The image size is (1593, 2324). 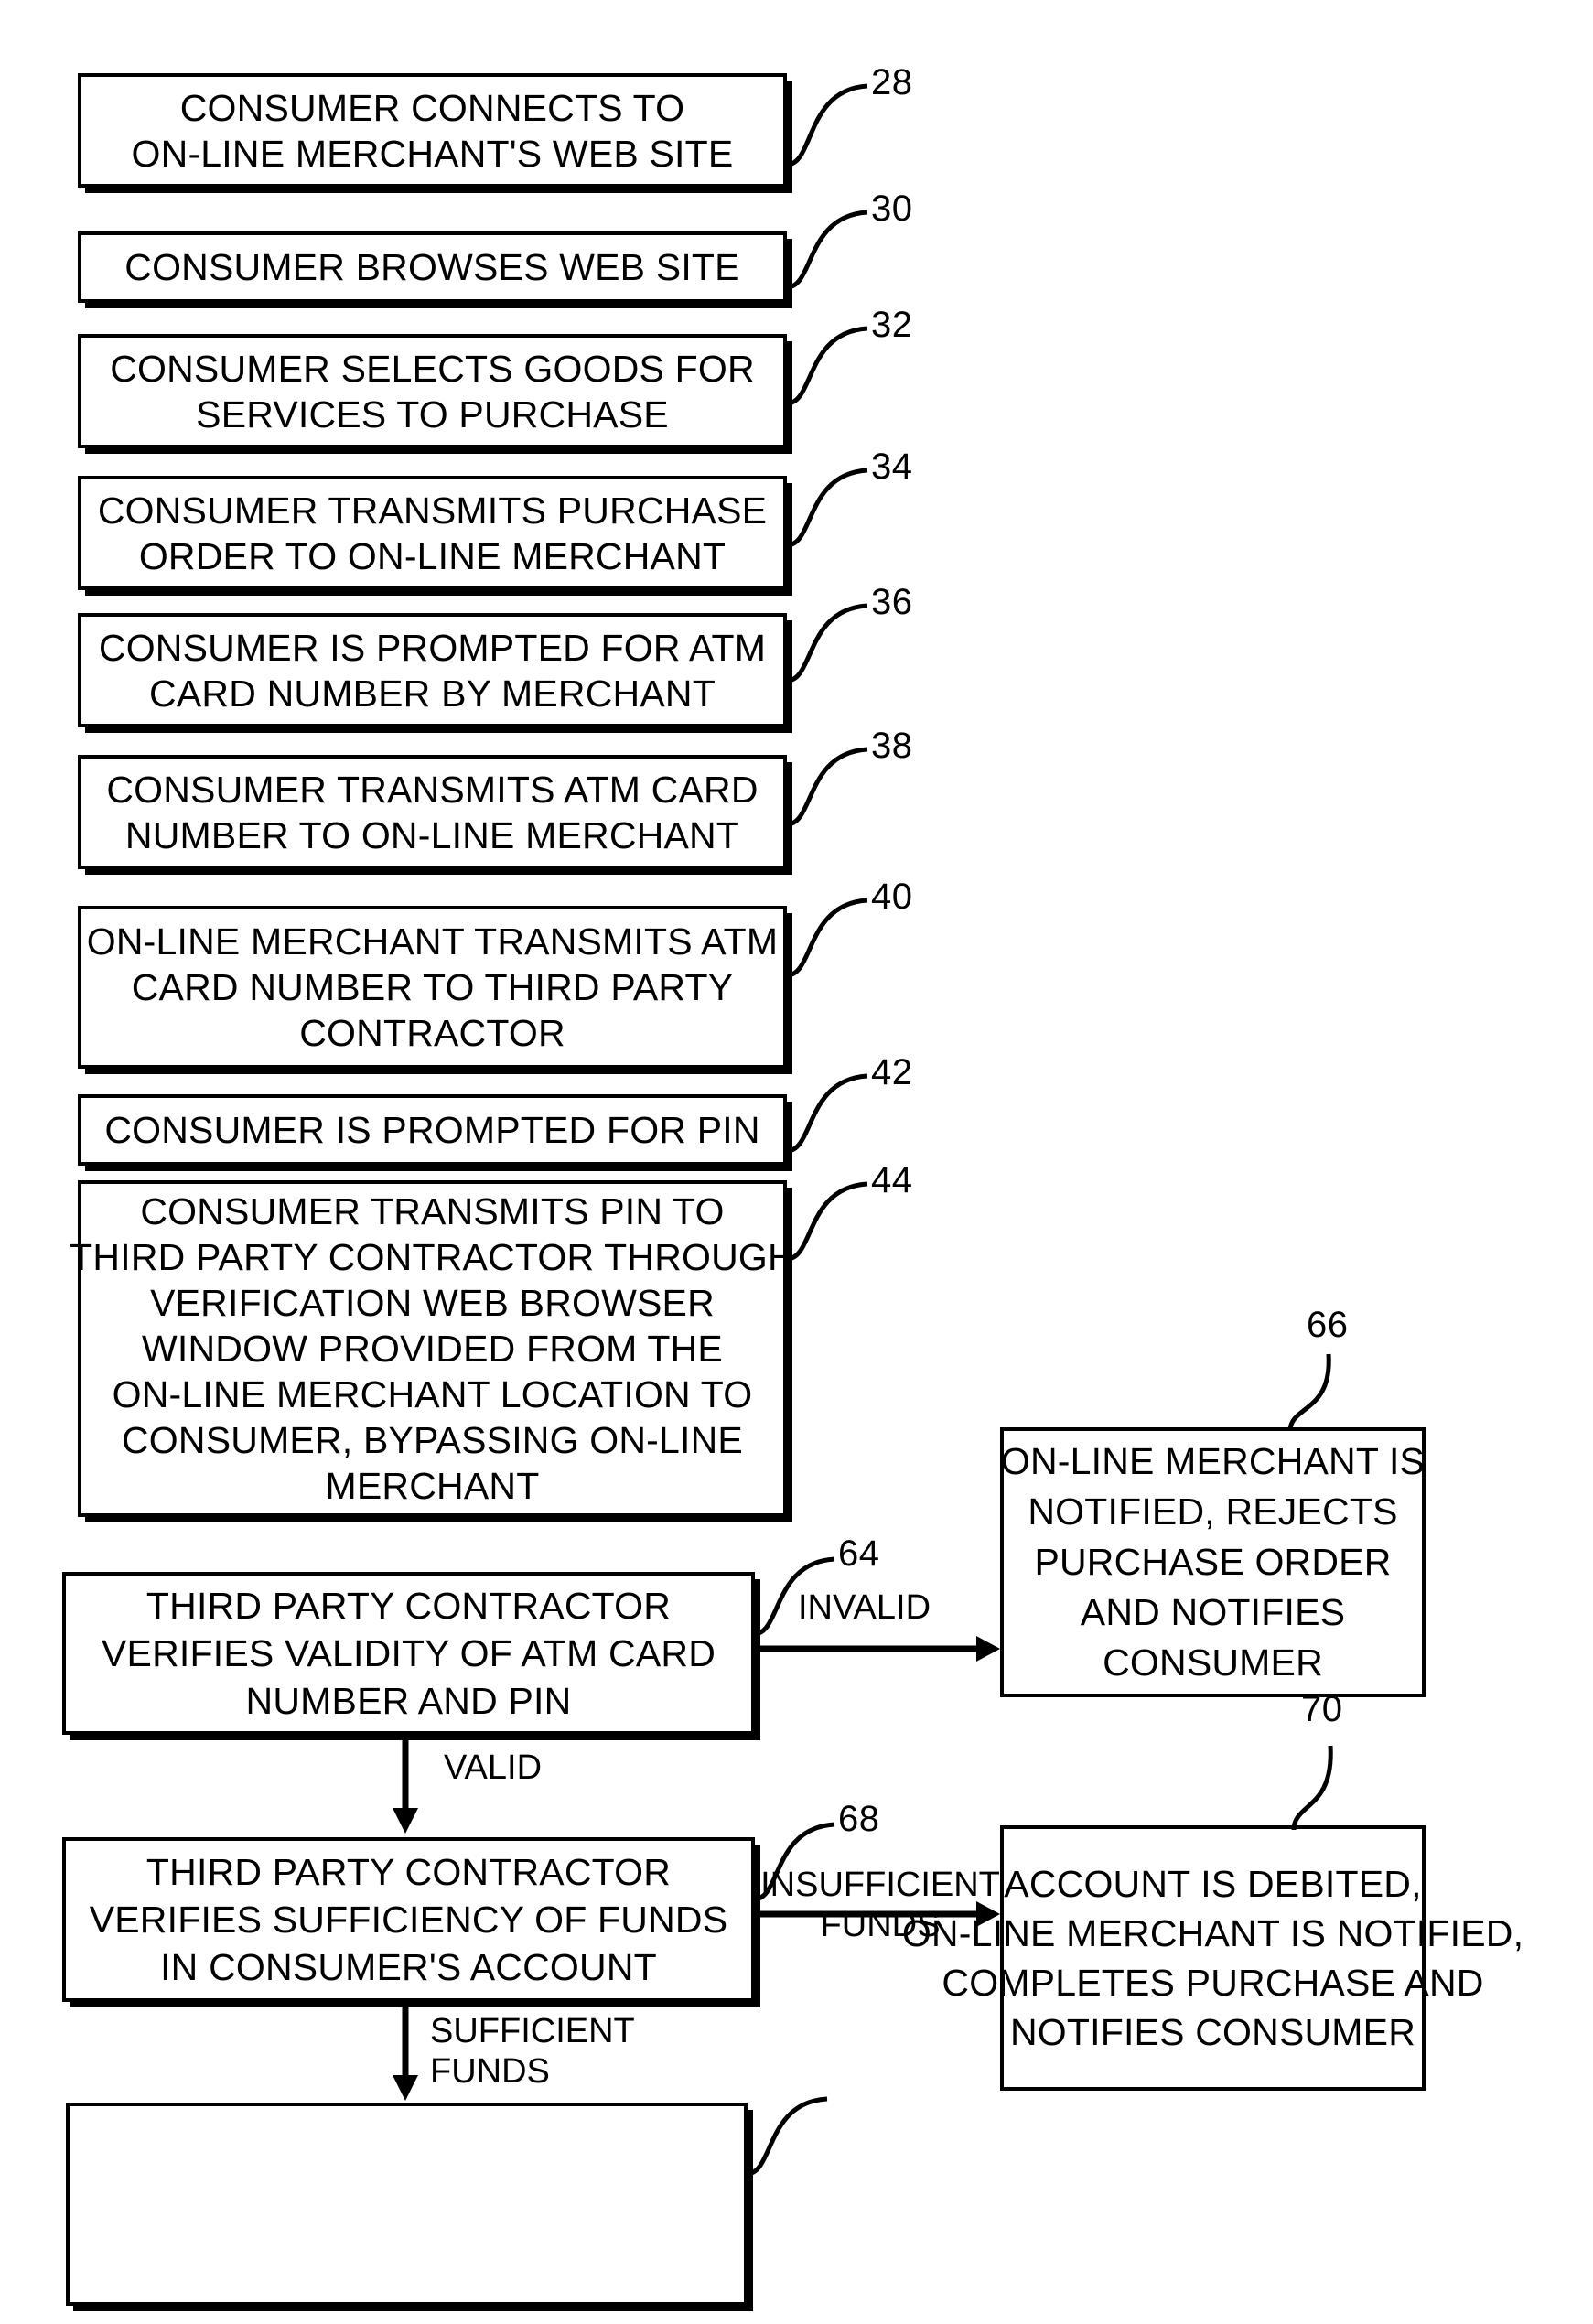 I want to click on reference-numeral-68: 68, so click(x=859, y=1819).